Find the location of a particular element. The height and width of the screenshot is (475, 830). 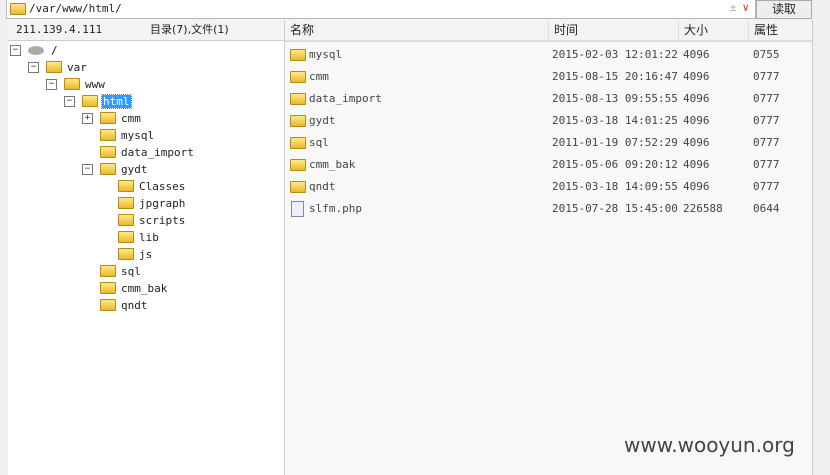

tree-node: cmm_bak is located at coordinates (125, 288).